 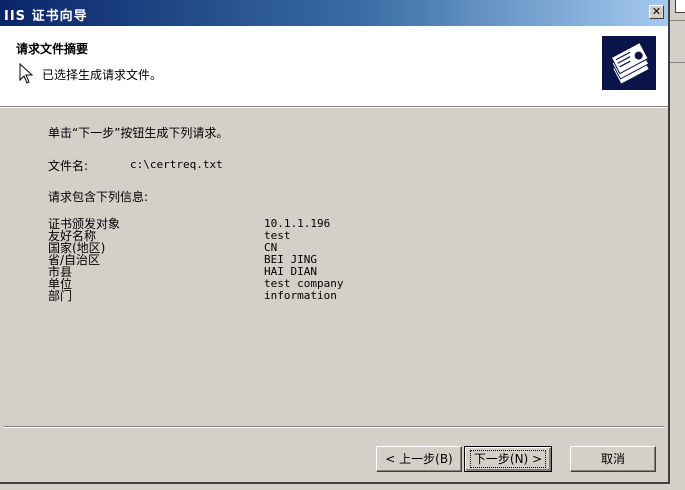 What do you see at coordinates (52, 49) in the screenshot?
I see `page-title: 请求文件摘要` at bounding box center [52, 49].